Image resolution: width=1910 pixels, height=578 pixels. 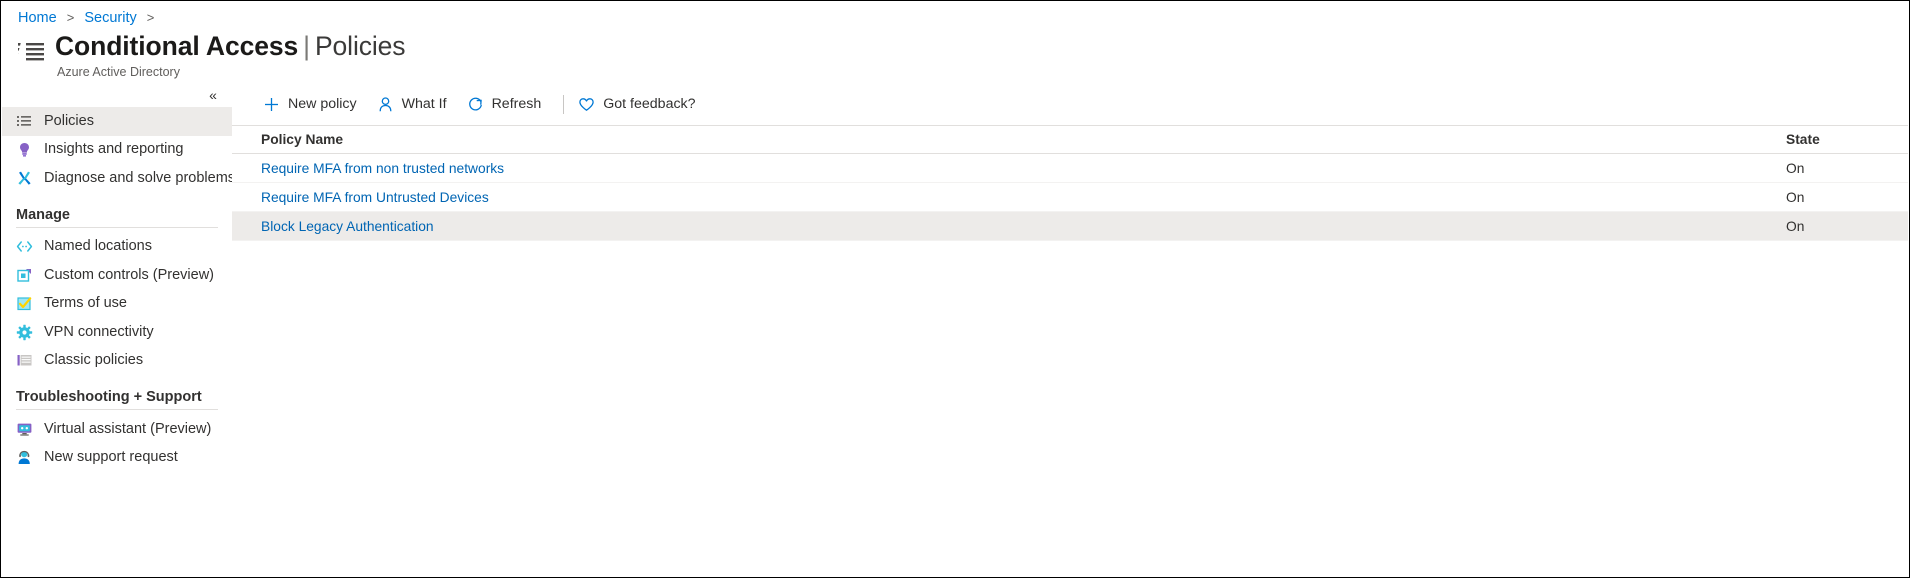 I want to click on column-header-state: State, so click(x=1838, y=139).